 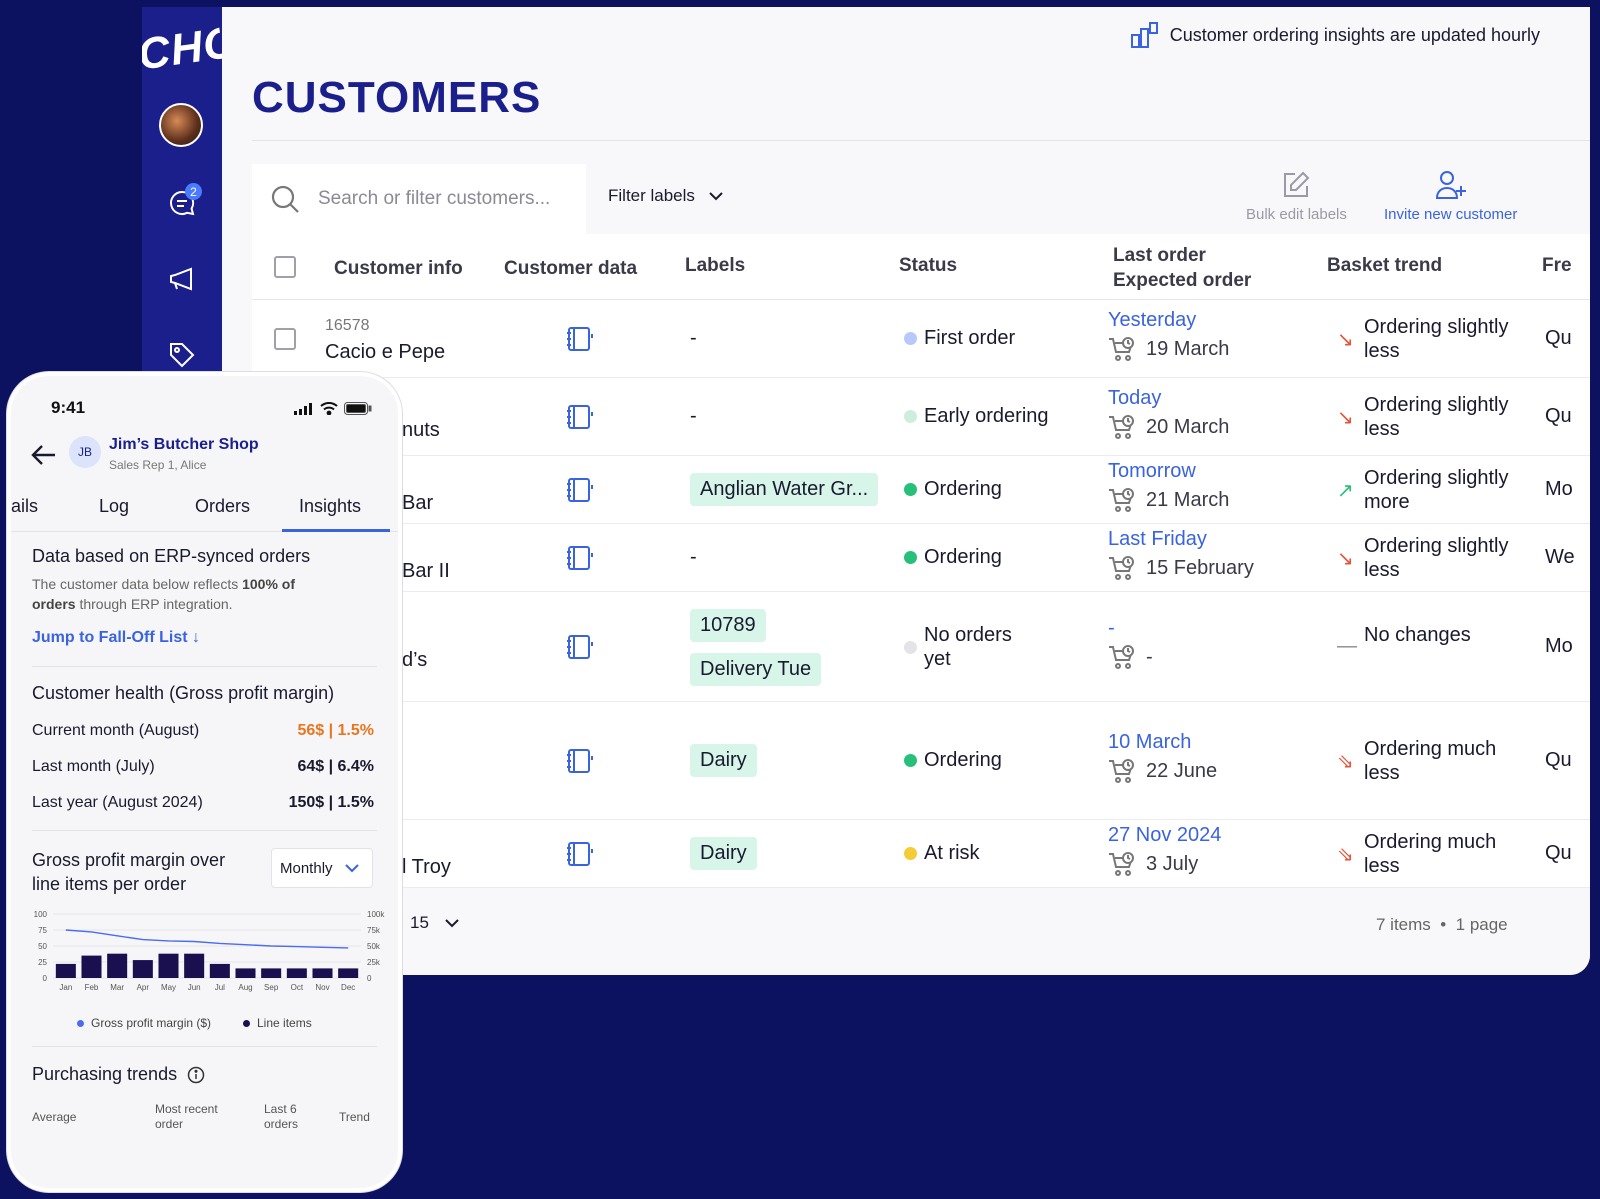 What do you see at coordinates (285, 267) in the screenshot?
I see `select-all-checkbox` at bounding box center [285, 267].